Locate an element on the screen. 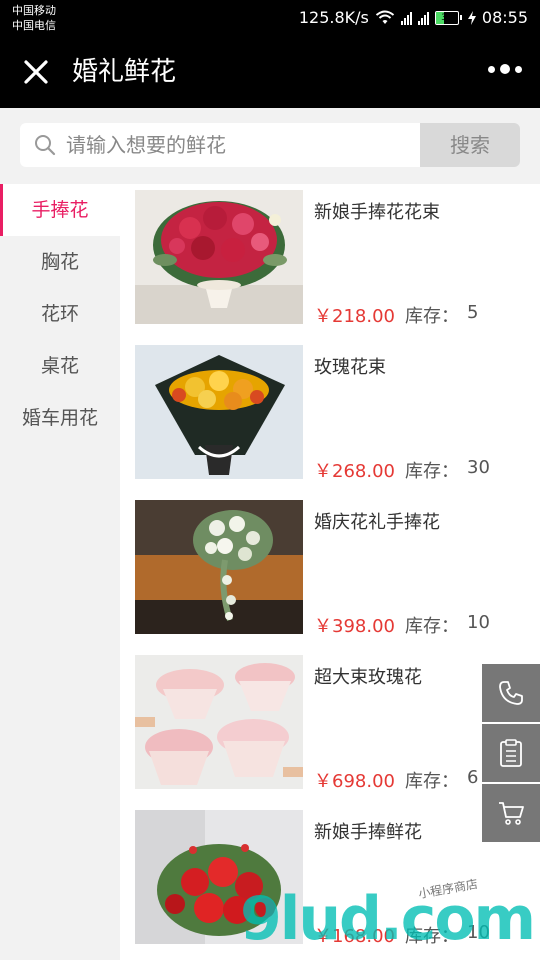 This screenshot has width=540, height=960. product-card: 新娘手捧鲜花 ￥168.00 库存： 10 is located at coordinates (330, 875).